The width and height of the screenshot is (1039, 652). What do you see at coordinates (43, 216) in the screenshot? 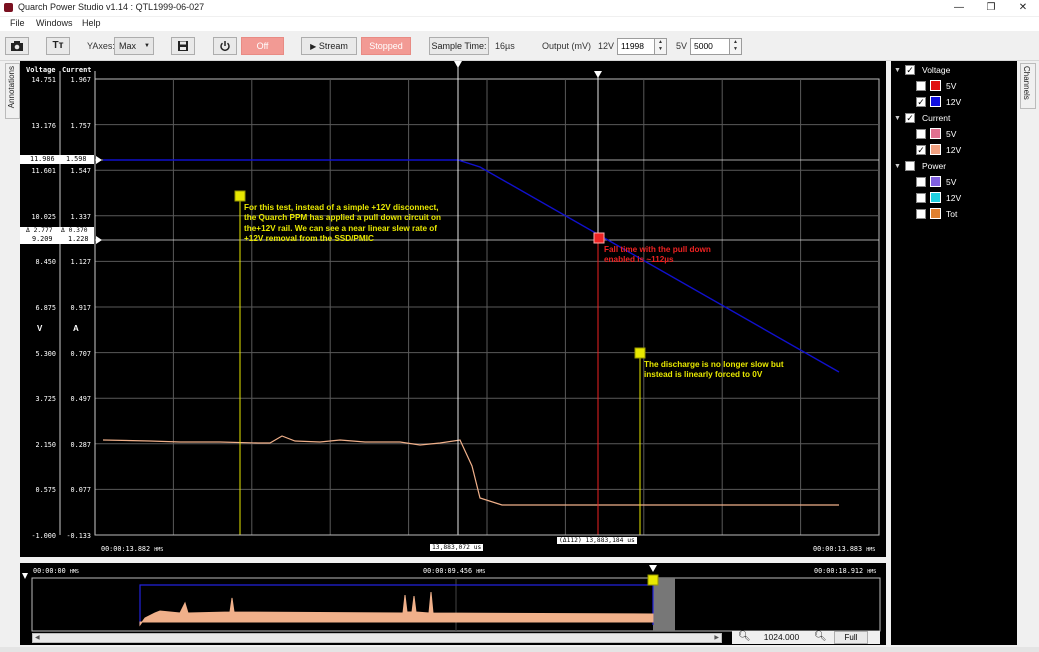
I see `voltage-tick-label: 10.025` at bounding box center [43, 216].